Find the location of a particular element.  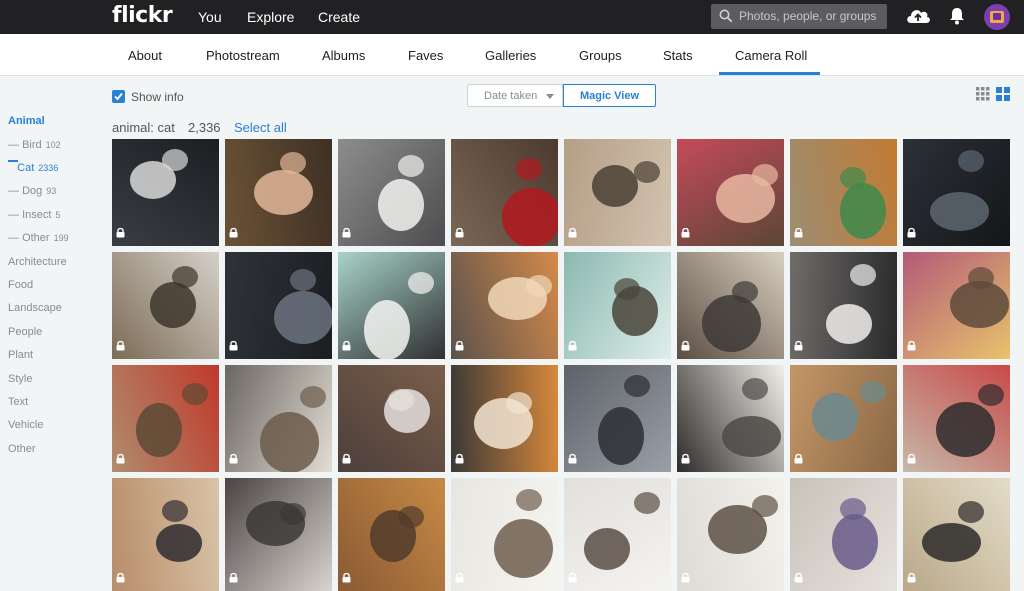

sidebar-item-dog: — Dog 93 is located at coordinates (32, 191).